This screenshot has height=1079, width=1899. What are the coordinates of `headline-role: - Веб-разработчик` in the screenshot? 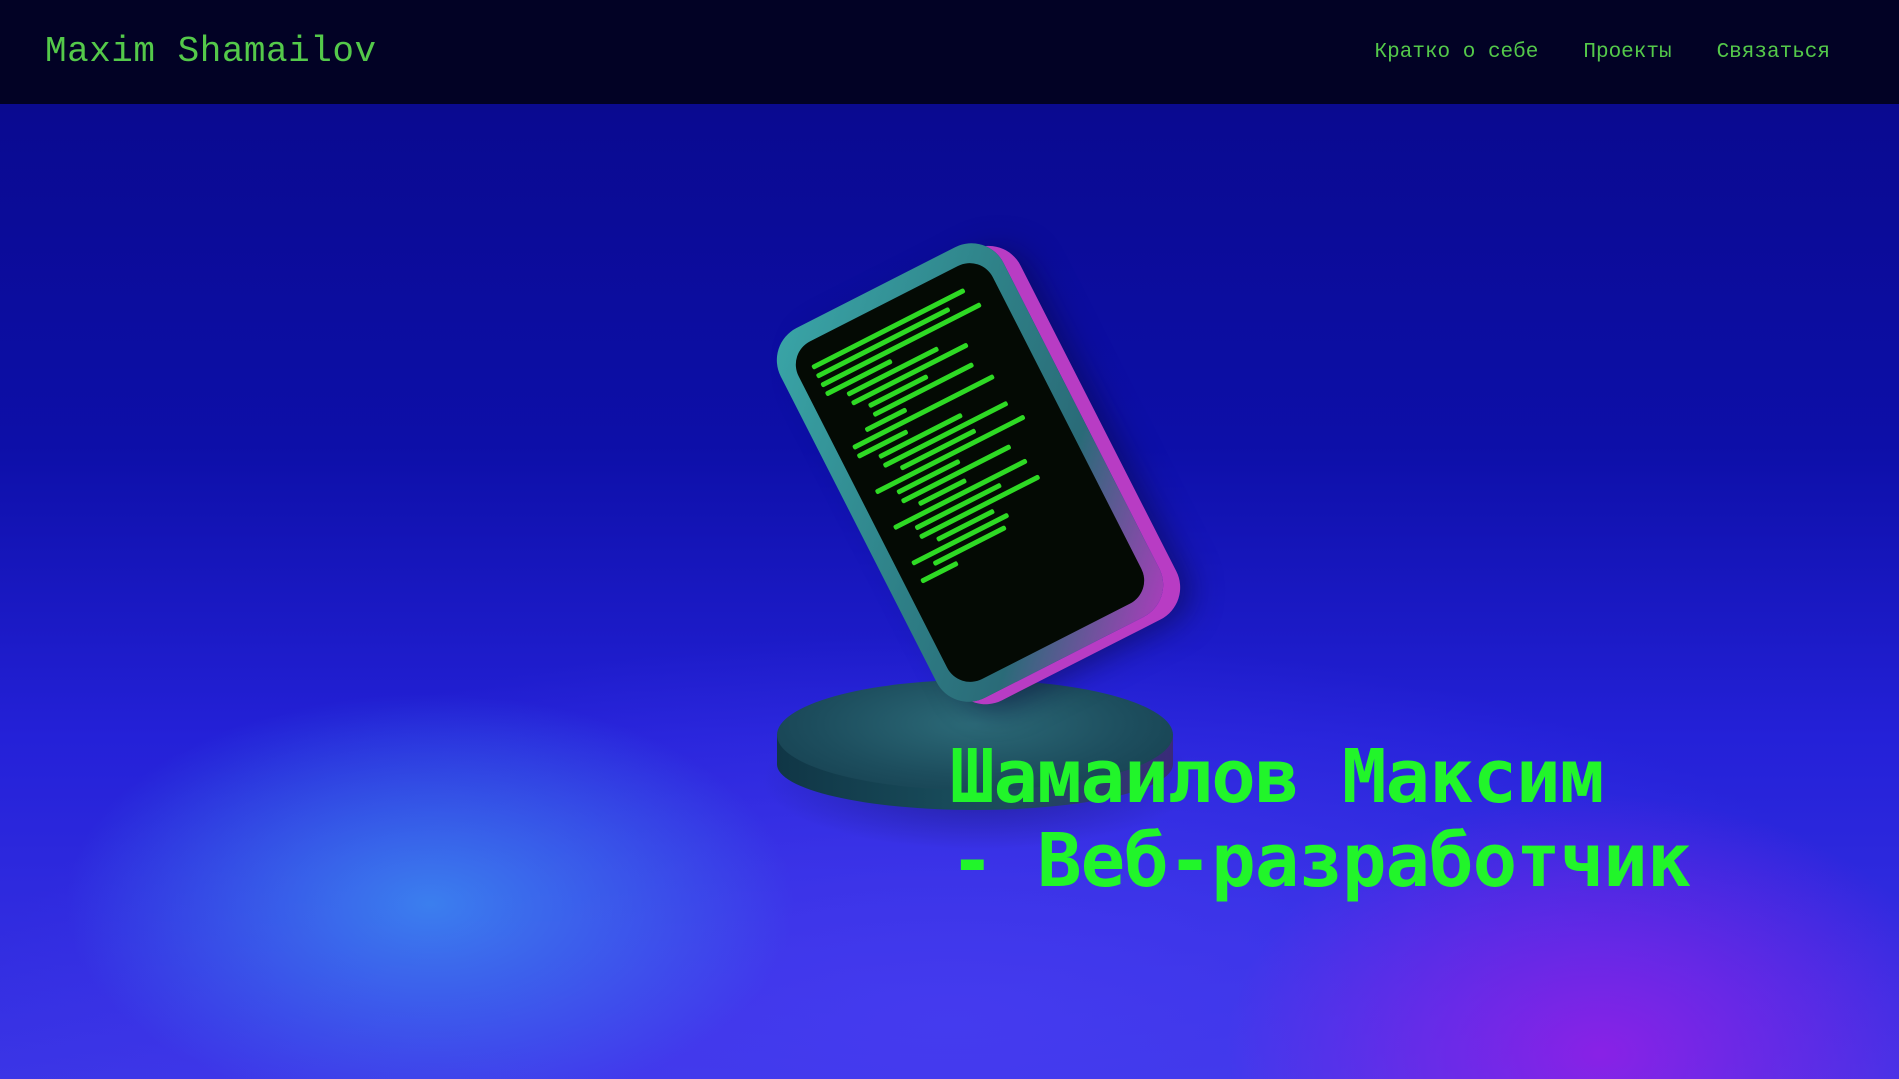 It's located at (1320, 861).